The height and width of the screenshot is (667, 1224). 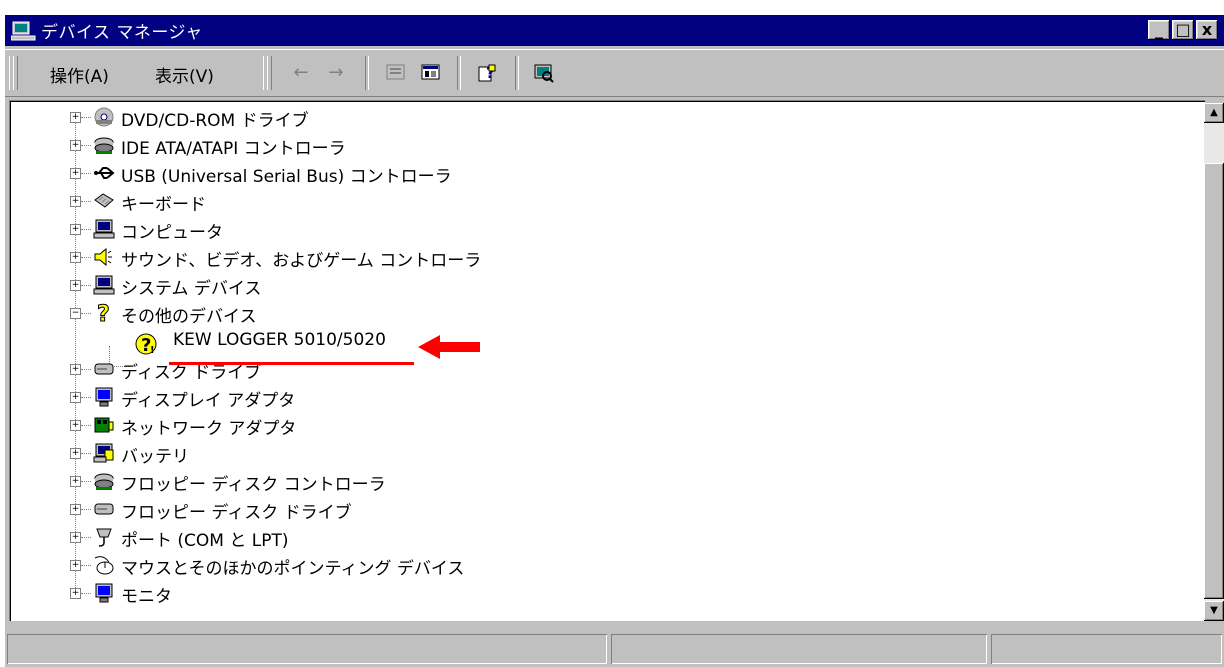 I want to click on close-icon: x, so click(x=1207, y=29).